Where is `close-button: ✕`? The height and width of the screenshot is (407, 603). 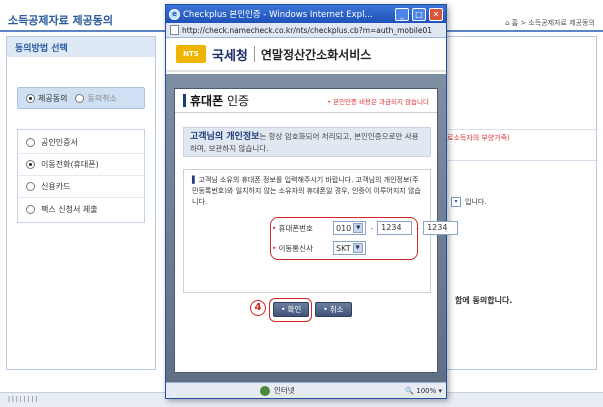
close-button: ✕ is located at coordinates (436, 14).